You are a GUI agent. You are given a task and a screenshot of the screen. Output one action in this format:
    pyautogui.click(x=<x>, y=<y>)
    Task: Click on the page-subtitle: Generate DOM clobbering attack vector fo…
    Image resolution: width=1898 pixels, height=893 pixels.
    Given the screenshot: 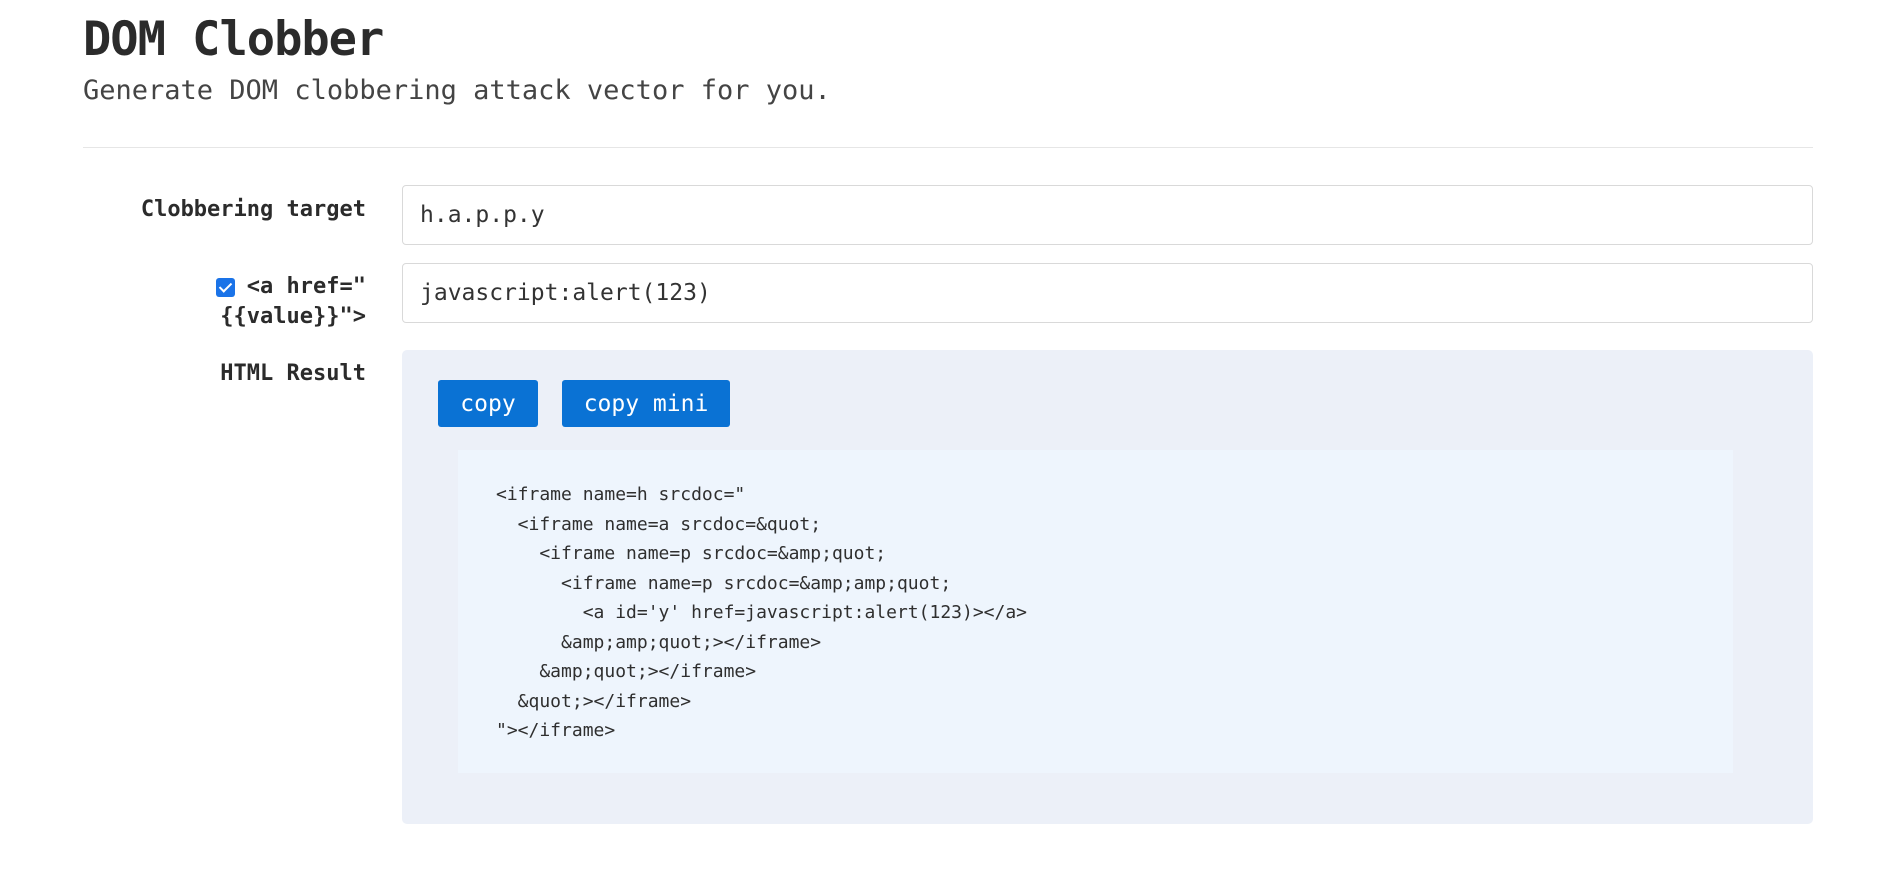 What is the action you would take?
    pyautogui.click(x=457, y=90)
    